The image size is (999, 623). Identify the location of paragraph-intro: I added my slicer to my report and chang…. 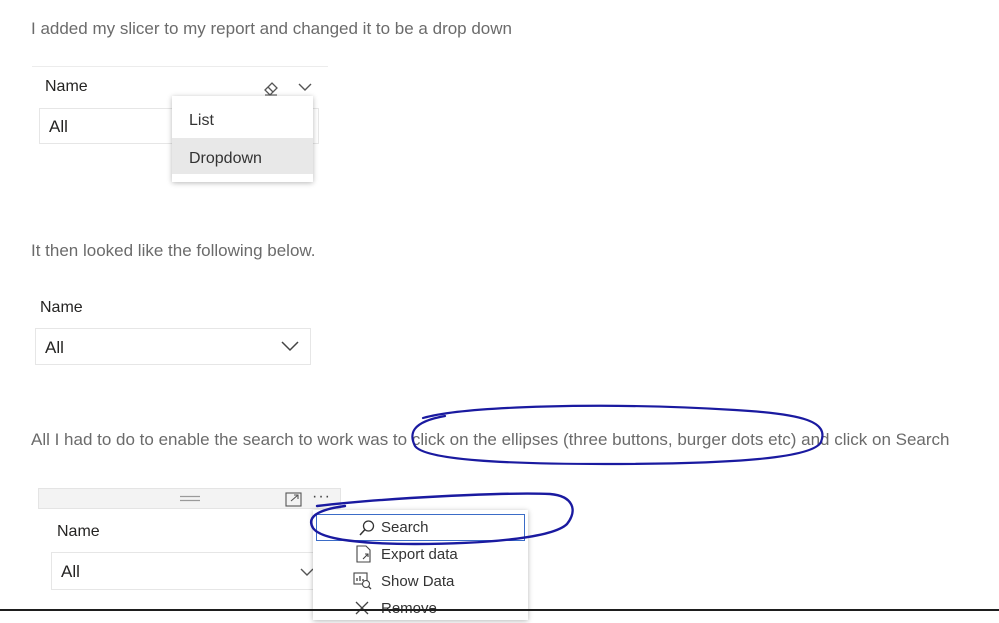
(271, 28).